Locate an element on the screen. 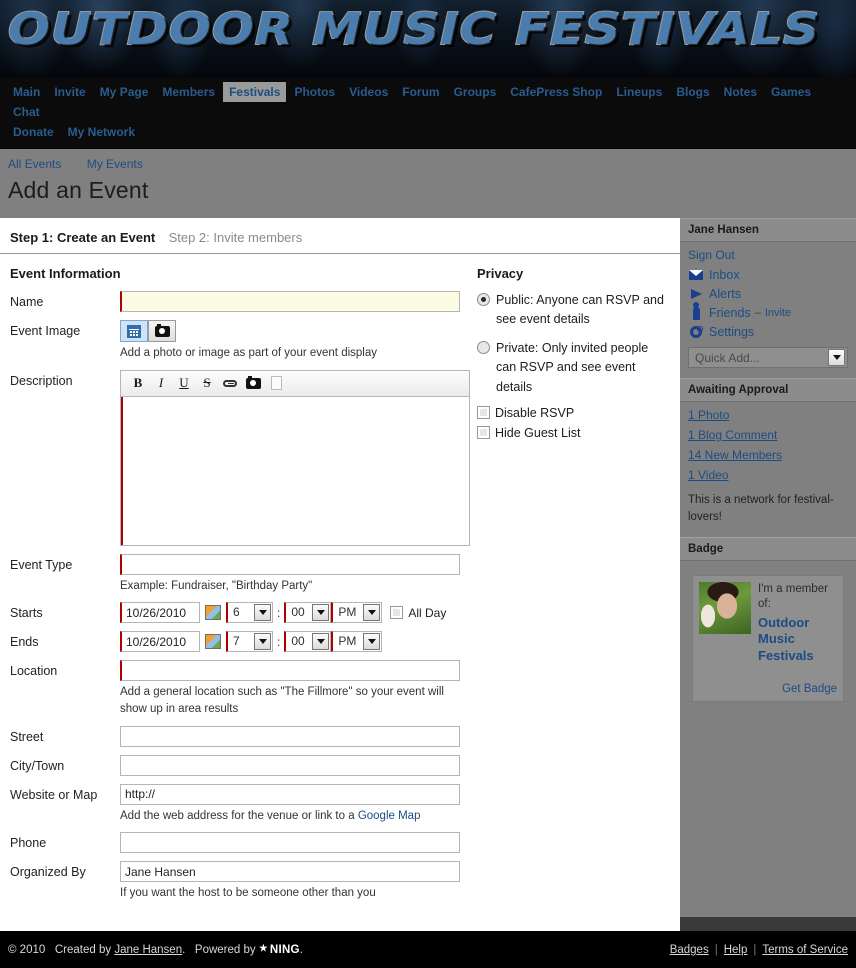  label-phone: Phone is located at coordinates (28, 843).